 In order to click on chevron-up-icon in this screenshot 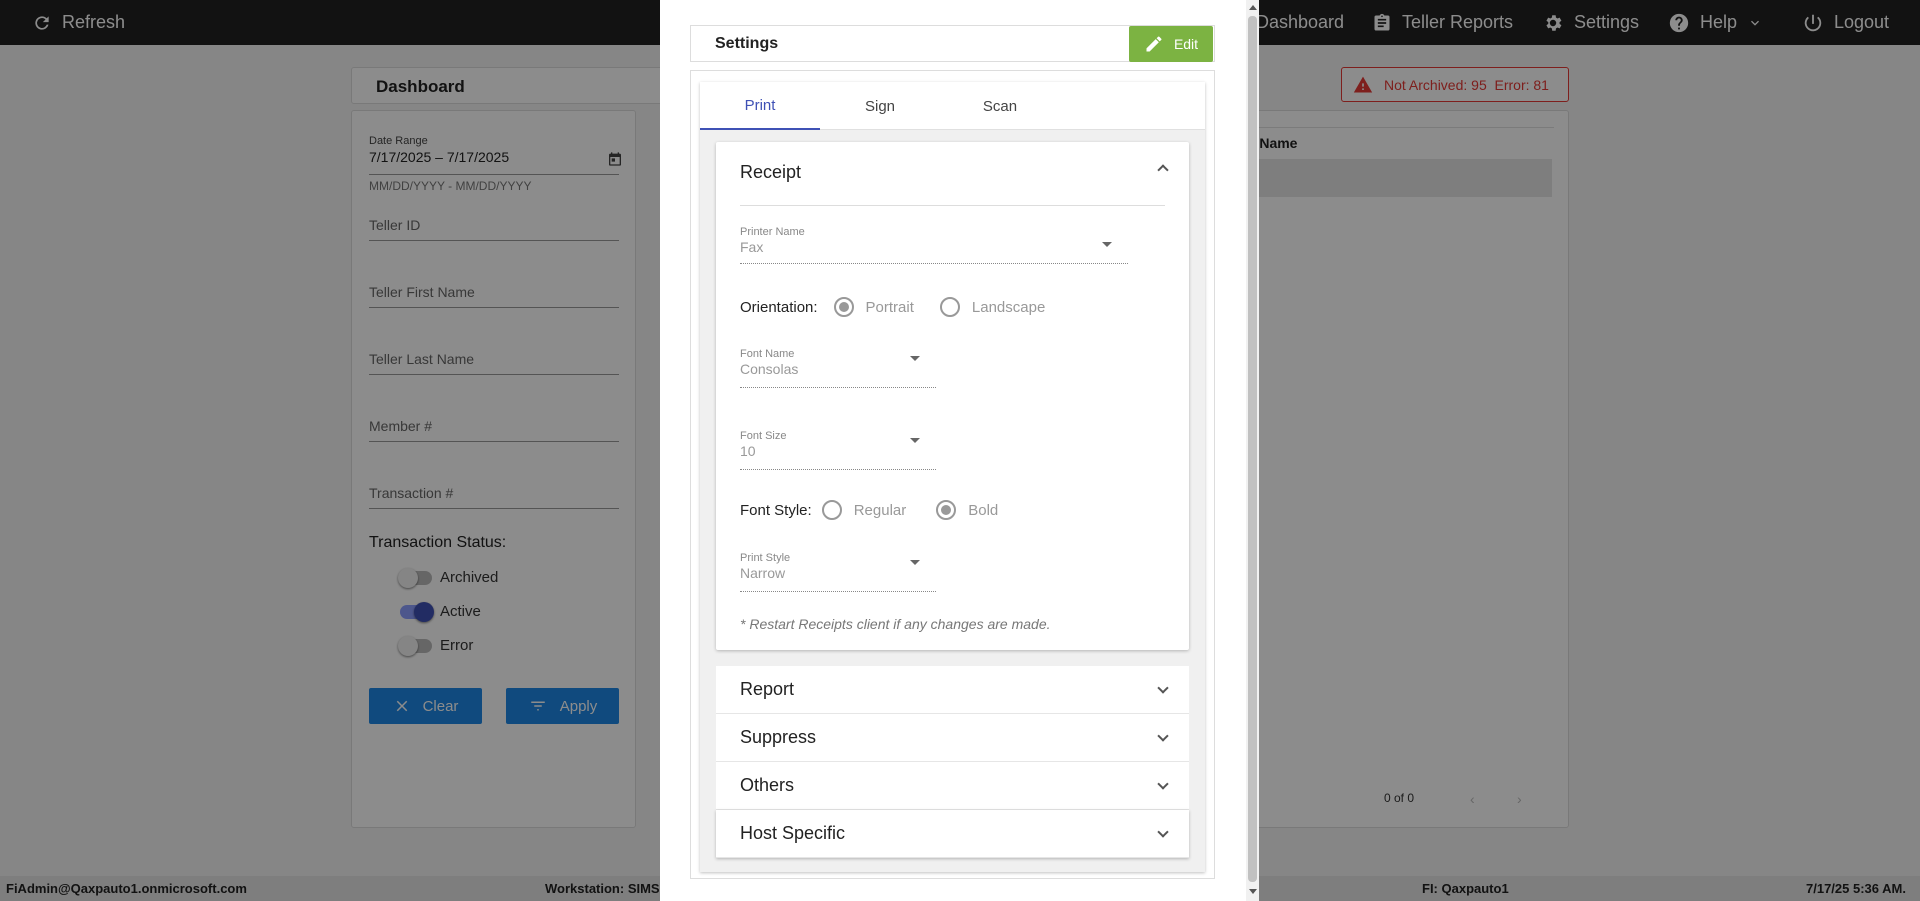, I will do `click(1163, 170)`.